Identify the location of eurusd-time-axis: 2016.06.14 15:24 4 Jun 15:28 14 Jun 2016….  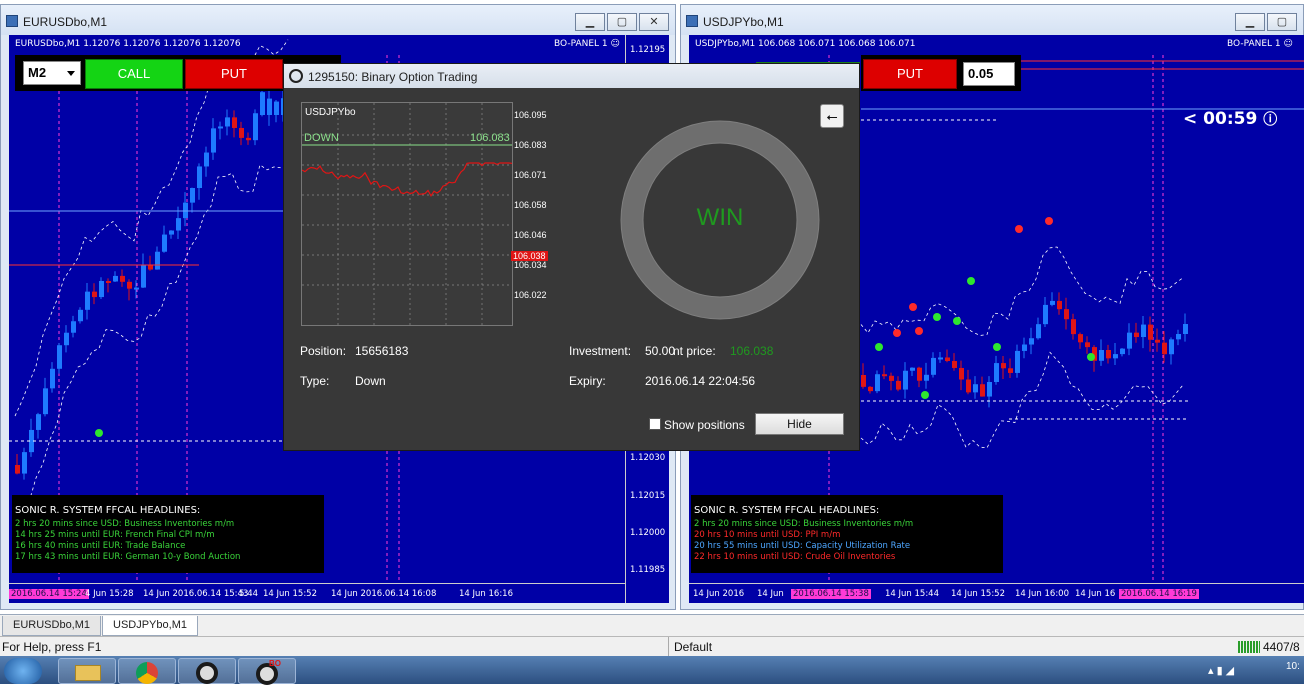
(317, 593).